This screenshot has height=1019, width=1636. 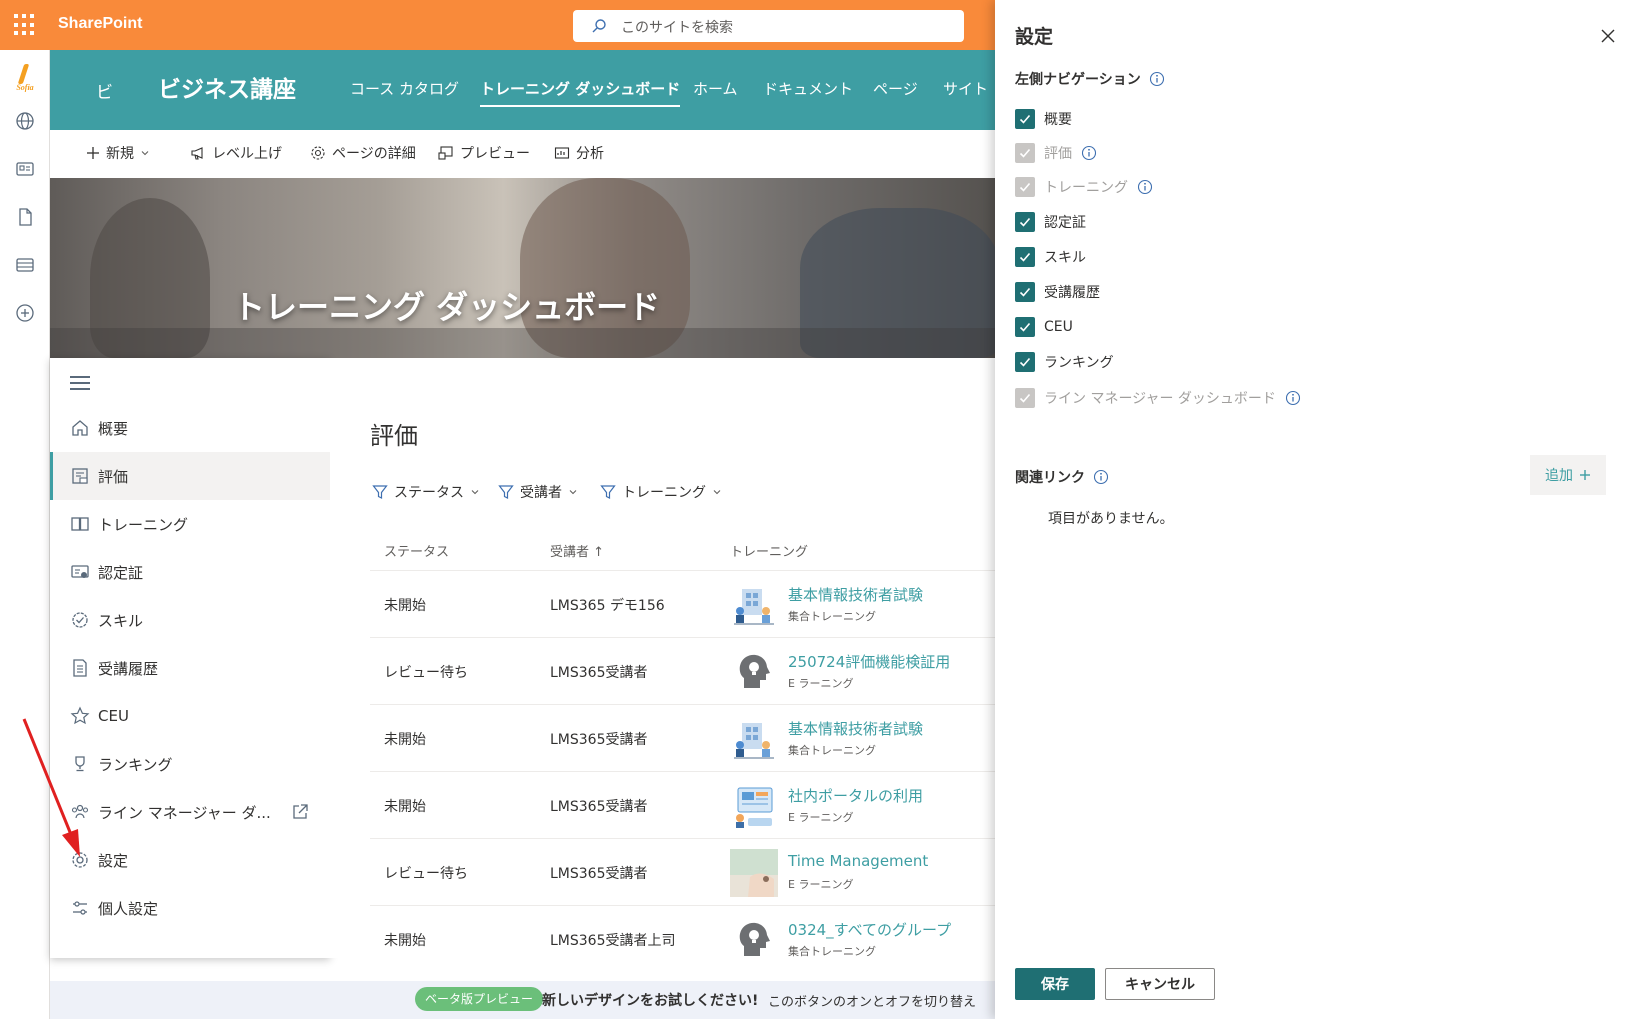 I want to click on table-row: 未開始 LMS365受講者 社内ポータルの利用 E ラーニング, so click(x=682, y=804).